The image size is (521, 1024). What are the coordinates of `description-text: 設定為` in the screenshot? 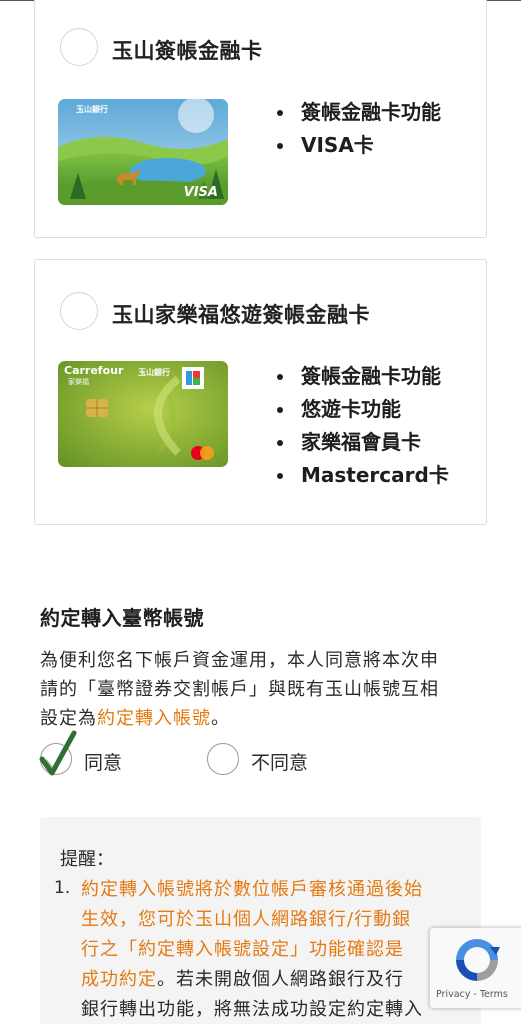 It's located at (68, 718).